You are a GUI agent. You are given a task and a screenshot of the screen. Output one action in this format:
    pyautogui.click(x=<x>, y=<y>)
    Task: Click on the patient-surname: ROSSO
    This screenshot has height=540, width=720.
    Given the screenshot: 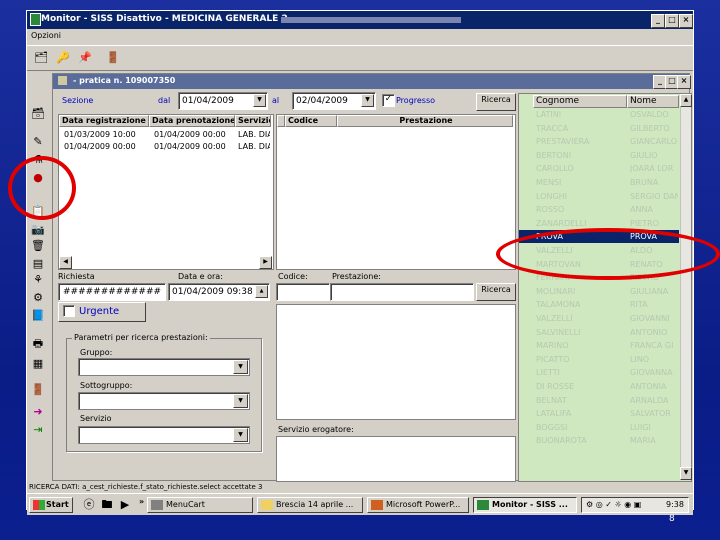 What is the action you would take?
    pyautogui.click(x=550, y=209)
    